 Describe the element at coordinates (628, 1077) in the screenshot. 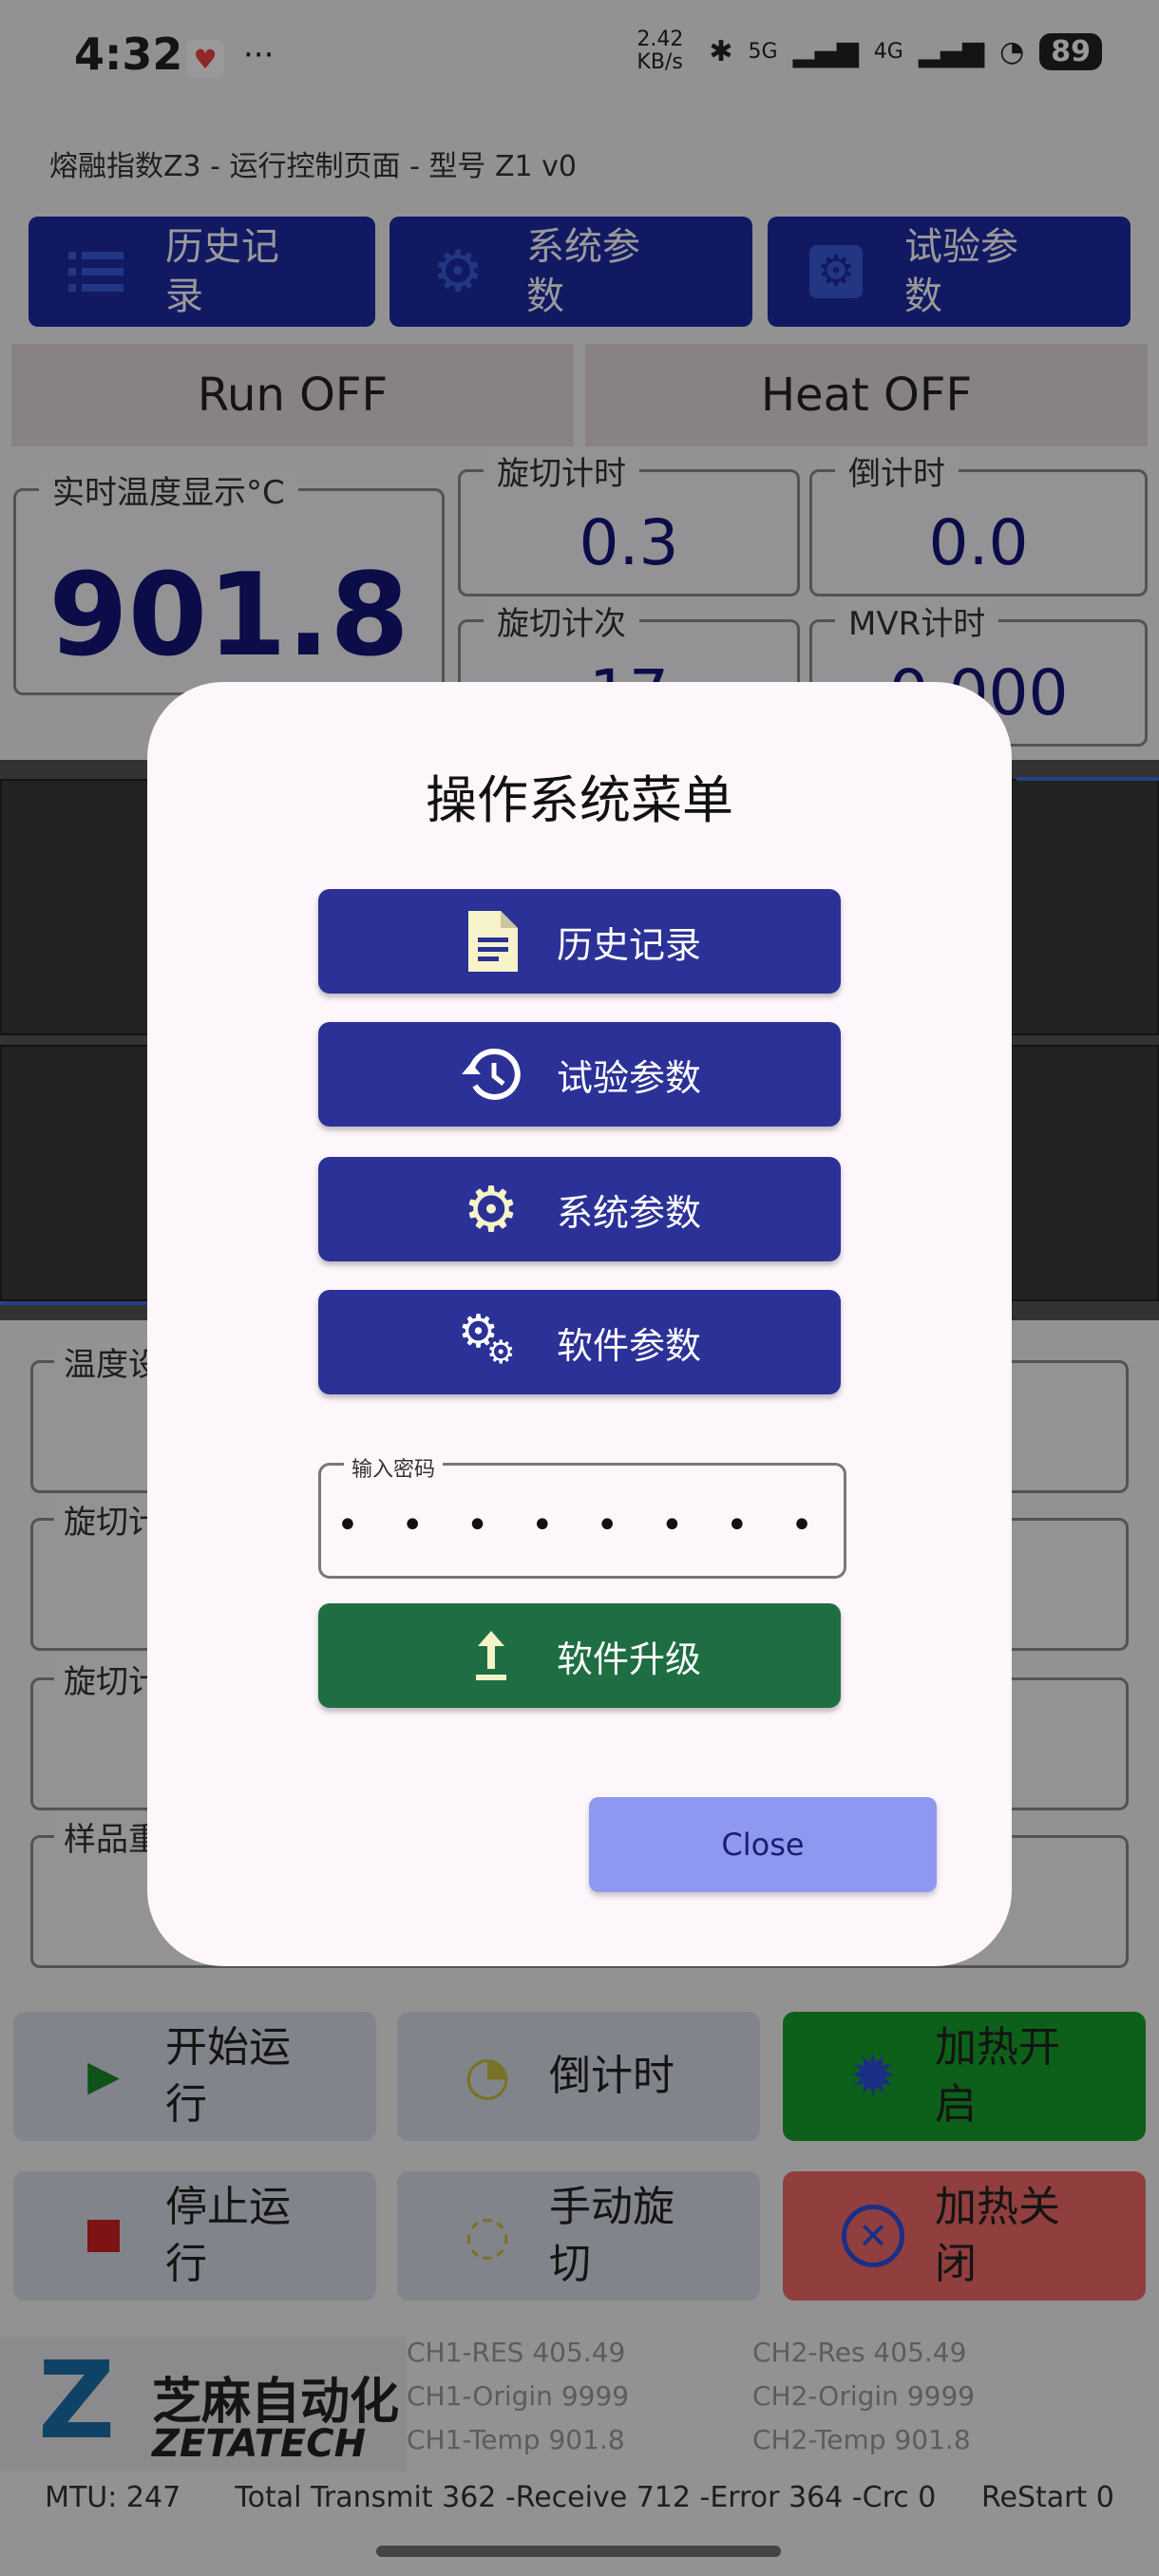

I see `menu-test-params-label: 试验参数` at that location.